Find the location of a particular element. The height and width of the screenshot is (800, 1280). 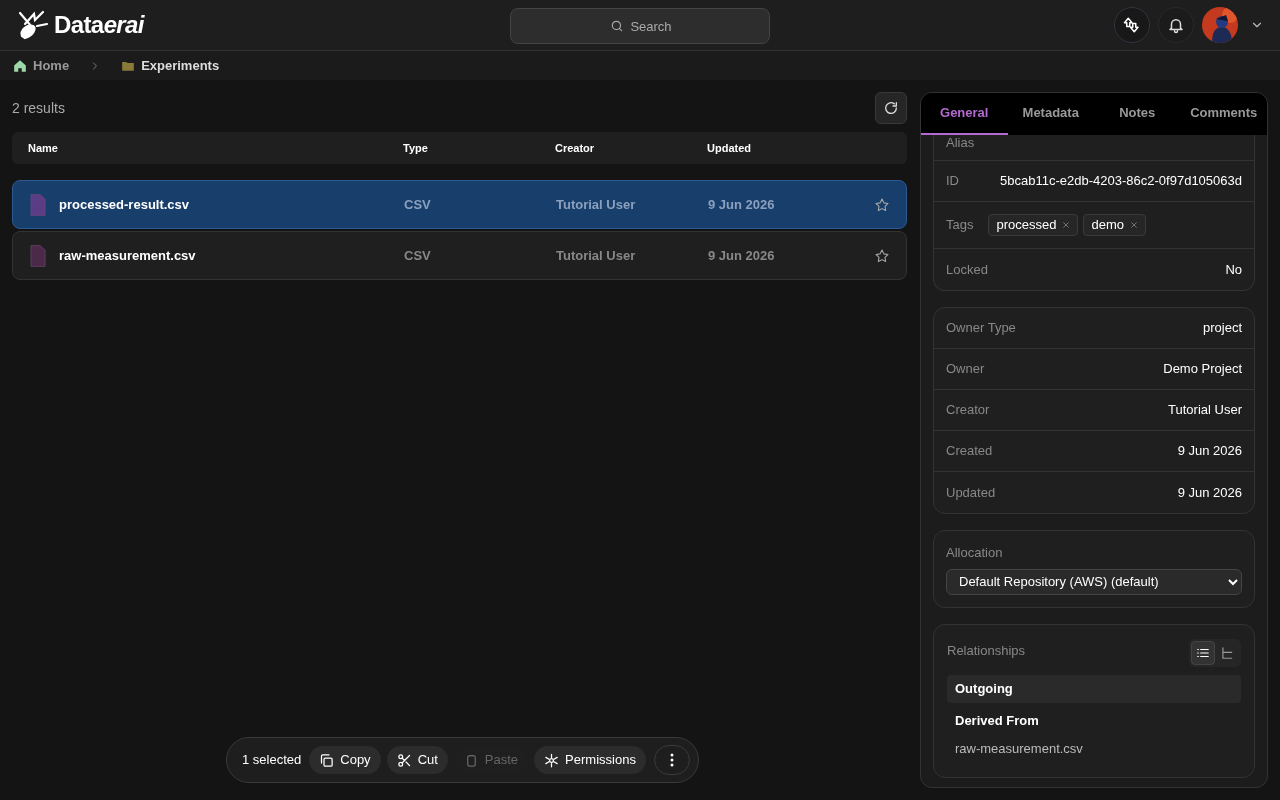

refresh-icon is located at coordinates (891, 108).